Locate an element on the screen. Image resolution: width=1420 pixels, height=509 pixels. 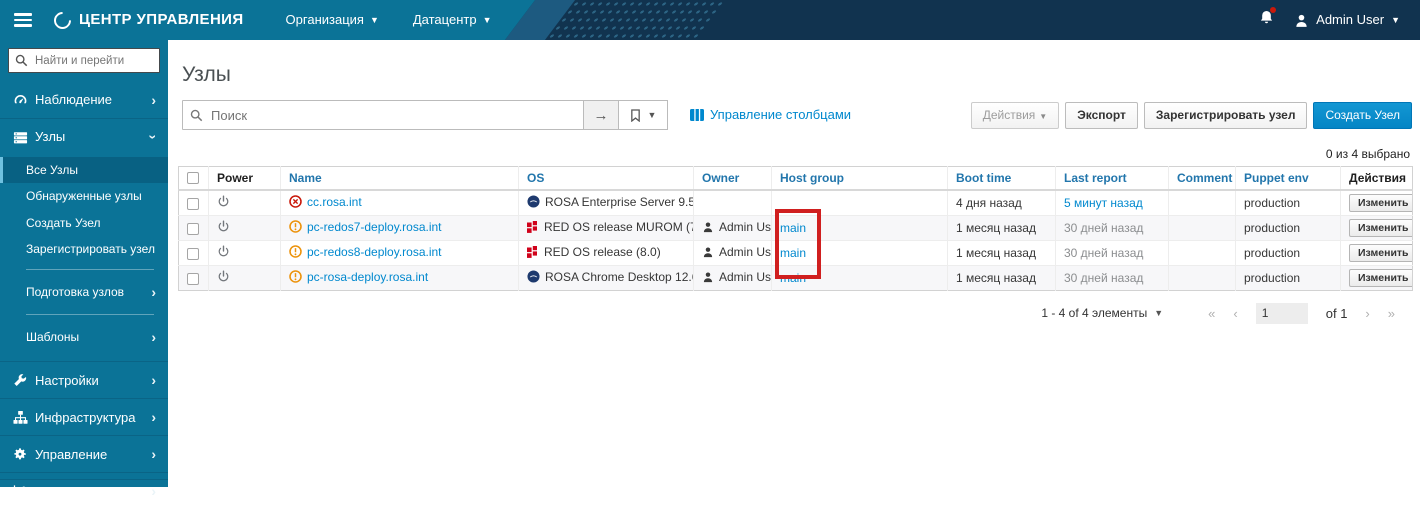
host-name-link: pc-rosa-deploy.rosa.int is located at coordinates (367, 277).